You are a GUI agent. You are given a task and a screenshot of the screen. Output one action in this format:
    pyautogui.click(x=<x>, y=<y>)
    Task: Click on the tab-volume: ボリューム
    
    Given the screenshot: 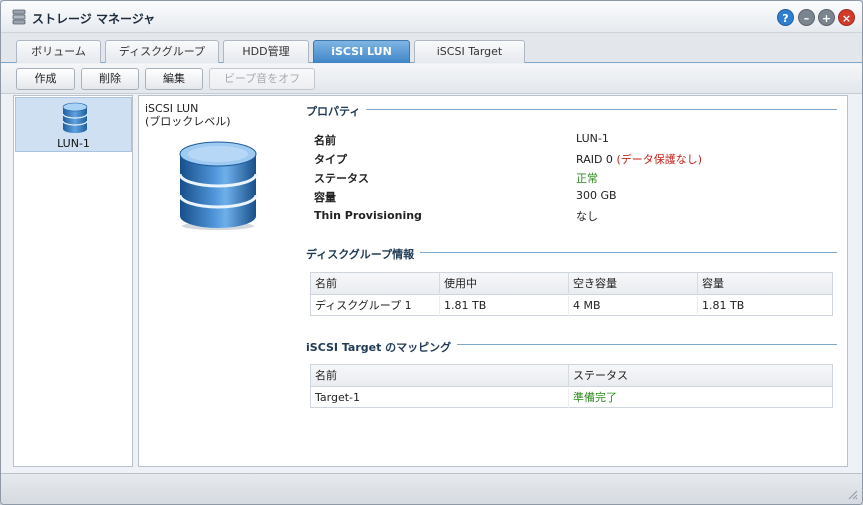 What is the action you would take?
    pyautogui.click(x=58, y=51)
    